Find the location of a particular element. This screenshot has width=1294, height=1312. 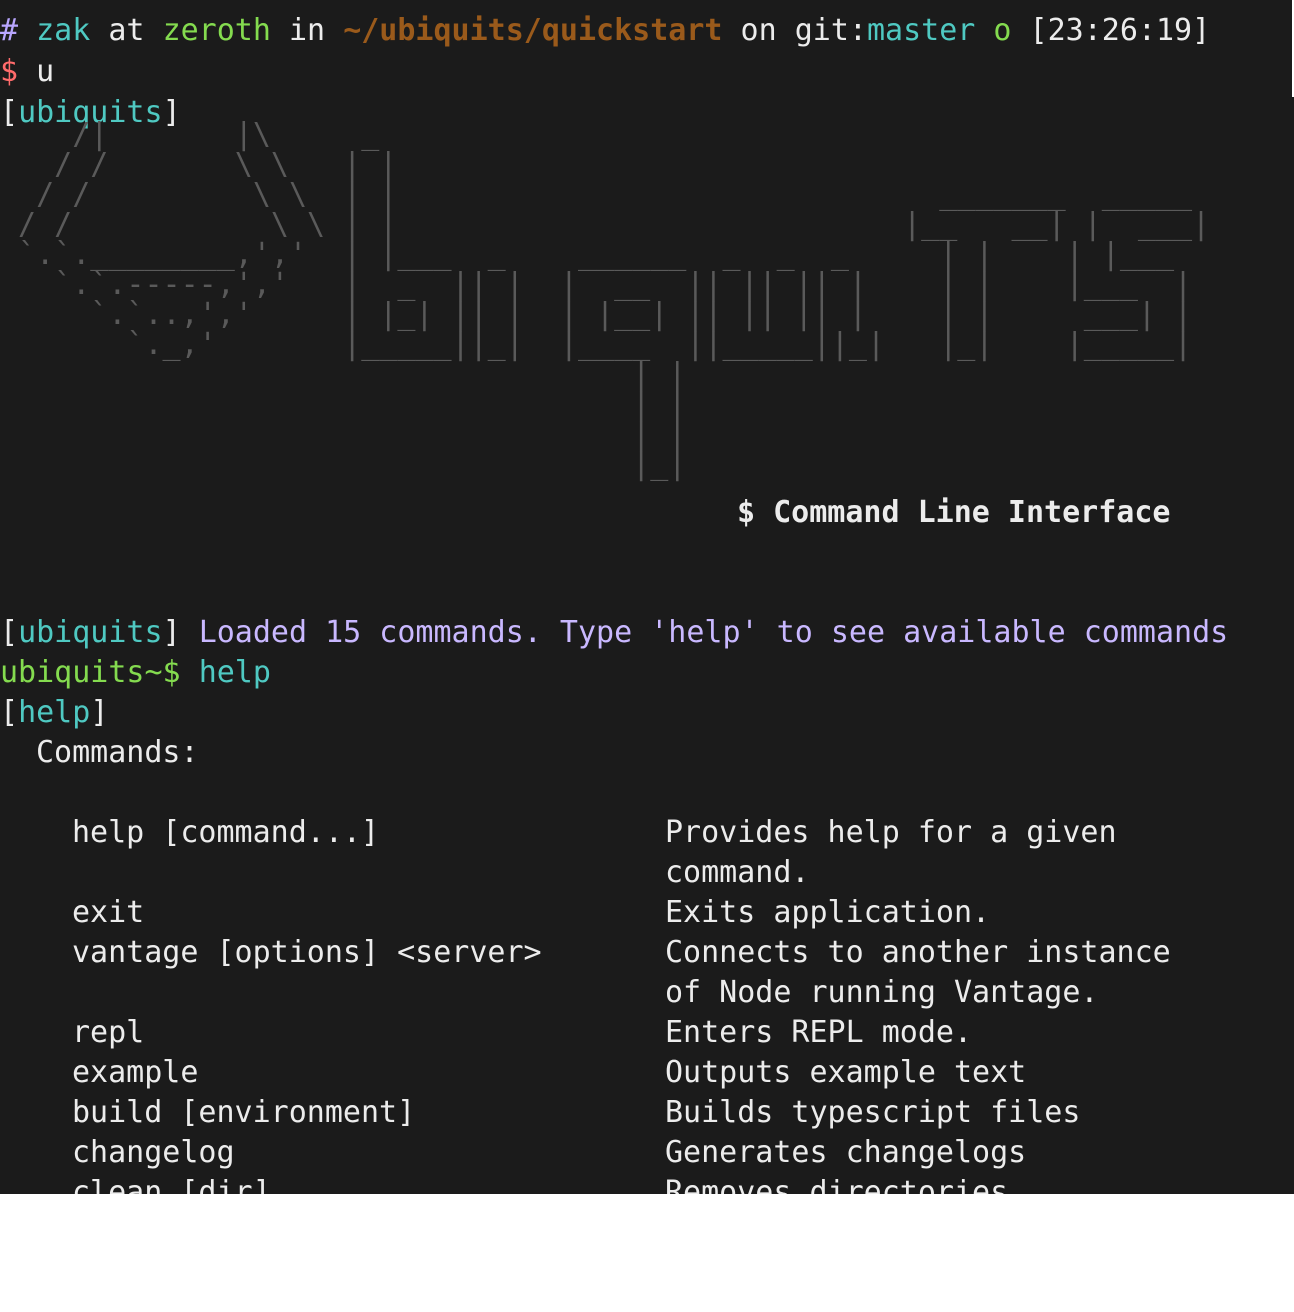

prompt-path: ~/ubiquits/quickstart is located at coordinates (533, 30).